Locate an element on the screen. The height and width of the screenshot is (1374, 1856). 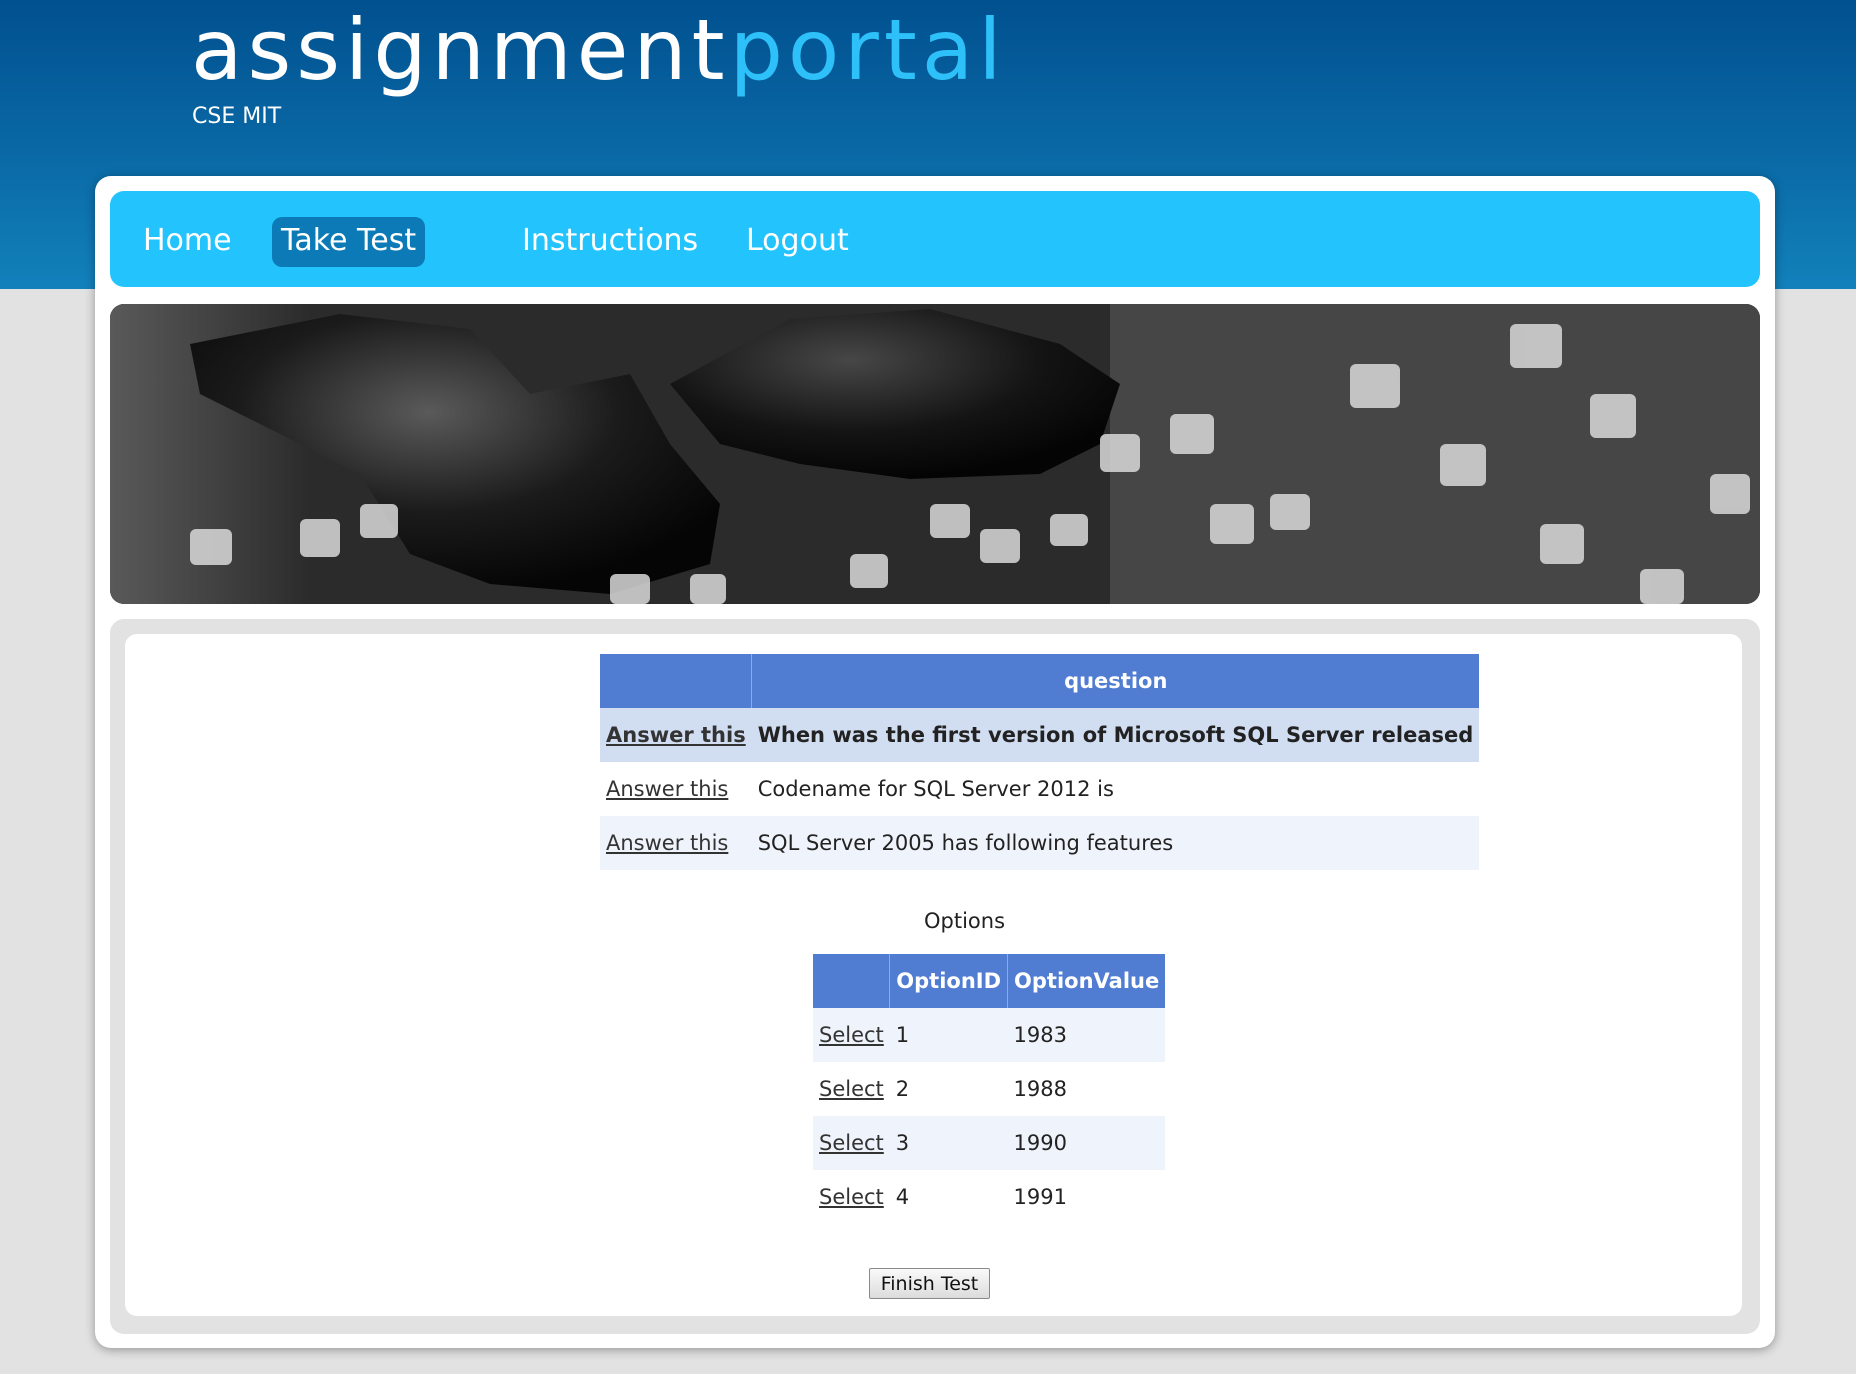
option-row: Select 4 1991 is located at coordinates (989, 1197).